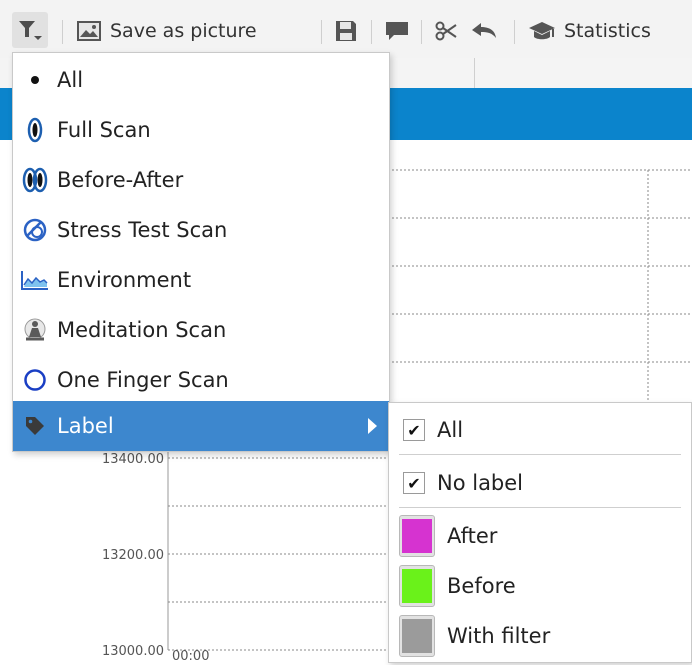 This screenshot has width=692, height=665. Describe the element at coordinates (133, 555) in the screenshot. I see `y-tick-label: 13200.00` at that location.